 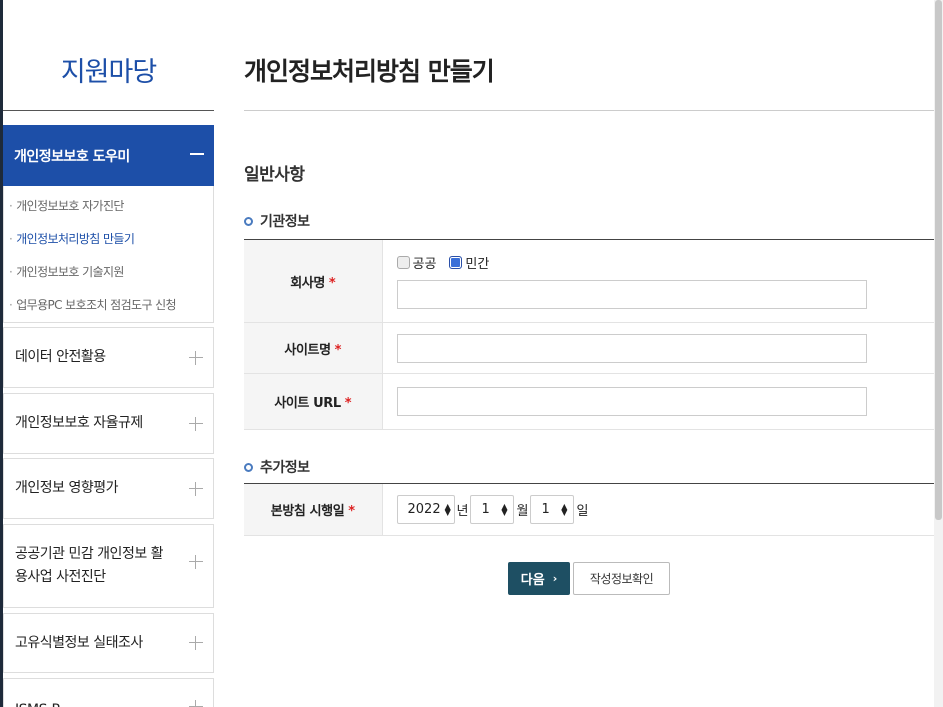 What do you see at coordinates (665, 262) in the screenshot?
I see `org-type-options: 공공 민간` at bounding box center [665, 262].